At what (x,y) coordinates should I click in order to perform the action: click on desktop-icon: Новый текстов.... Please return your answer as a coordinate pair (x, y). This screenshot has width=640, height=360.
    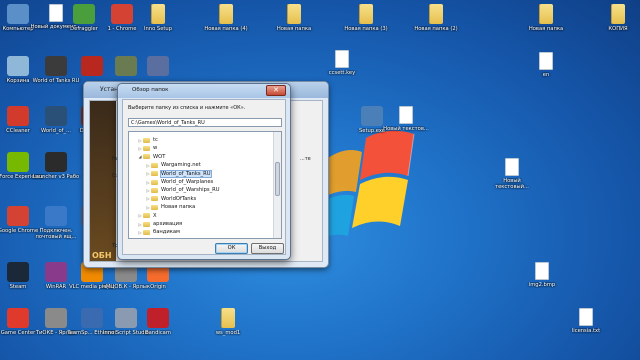
    Looking at the image, I should click on (406, 119).